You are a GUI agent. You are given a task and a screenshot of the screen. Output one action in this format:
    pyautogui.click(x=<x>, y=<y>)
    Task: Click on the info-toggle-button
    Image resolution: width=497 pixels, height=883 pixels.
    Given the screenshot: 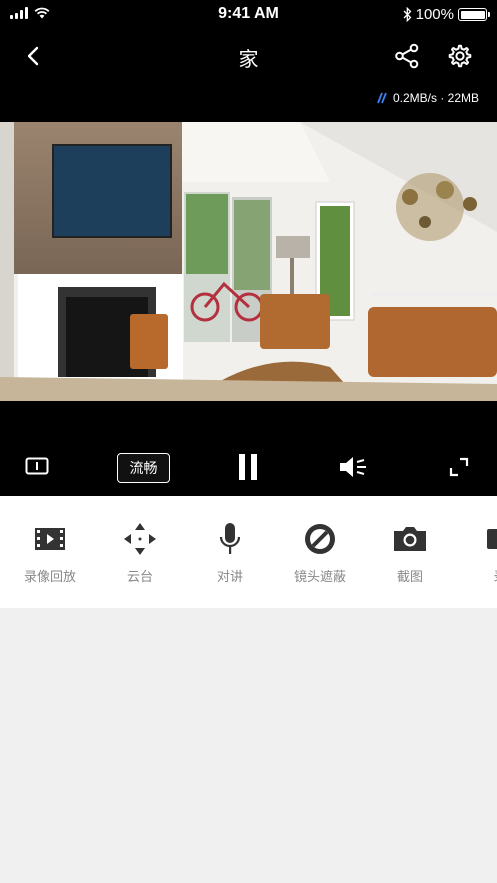 What is the action you would take?
    pyautogui.click(x=37, y=466)
    